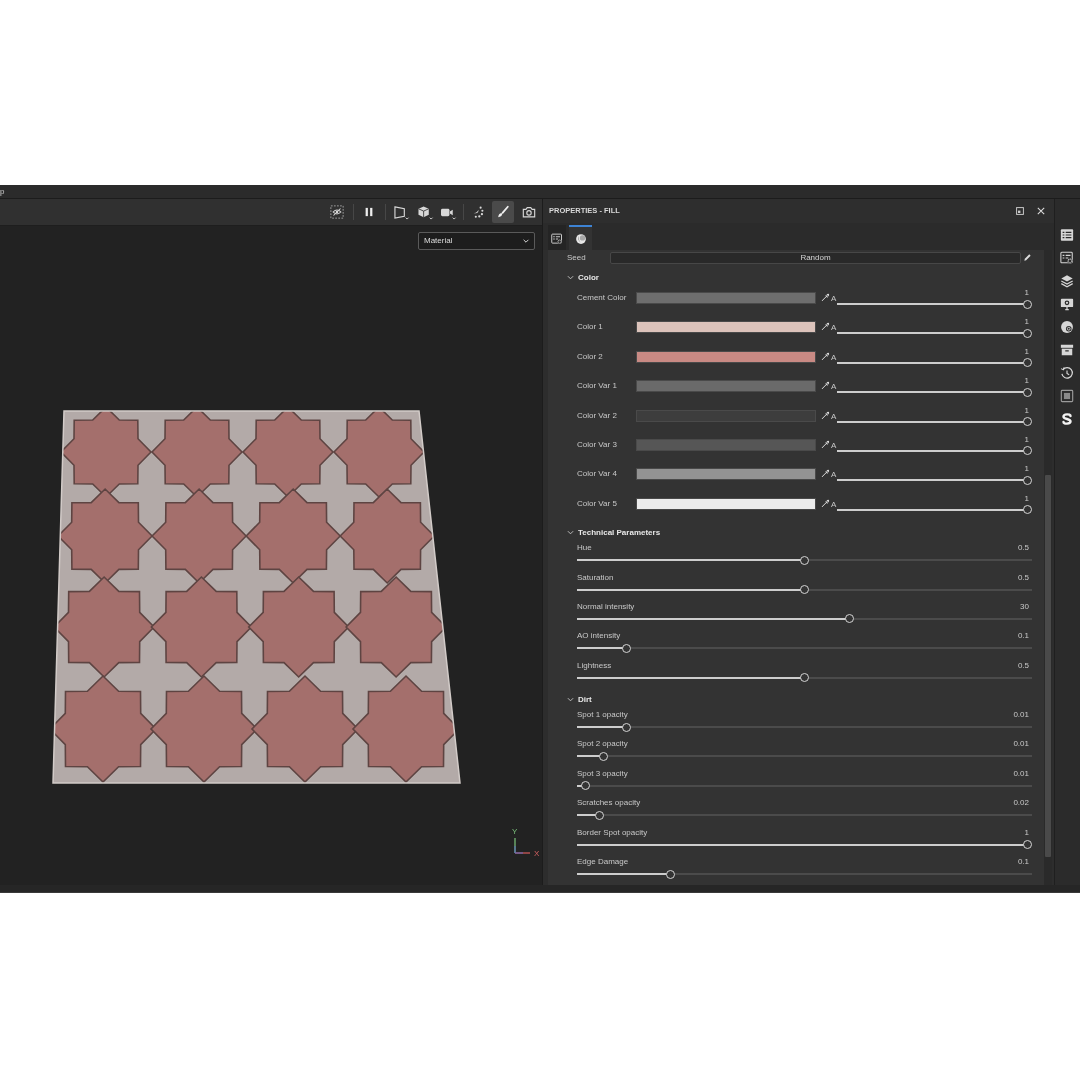  What do you see at coordinates (1067, 281) in the screenshot?
I see `layers-icon` at bounding box center [1067, 281].